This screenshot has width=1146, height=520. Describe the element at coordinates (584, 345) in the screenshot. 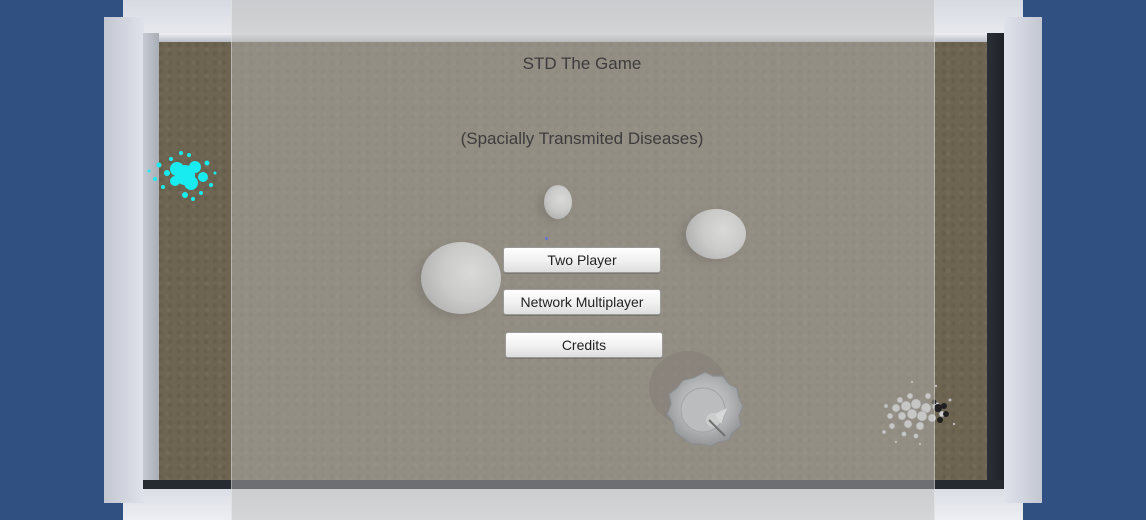

I see `credits-button: Credits` at that location.